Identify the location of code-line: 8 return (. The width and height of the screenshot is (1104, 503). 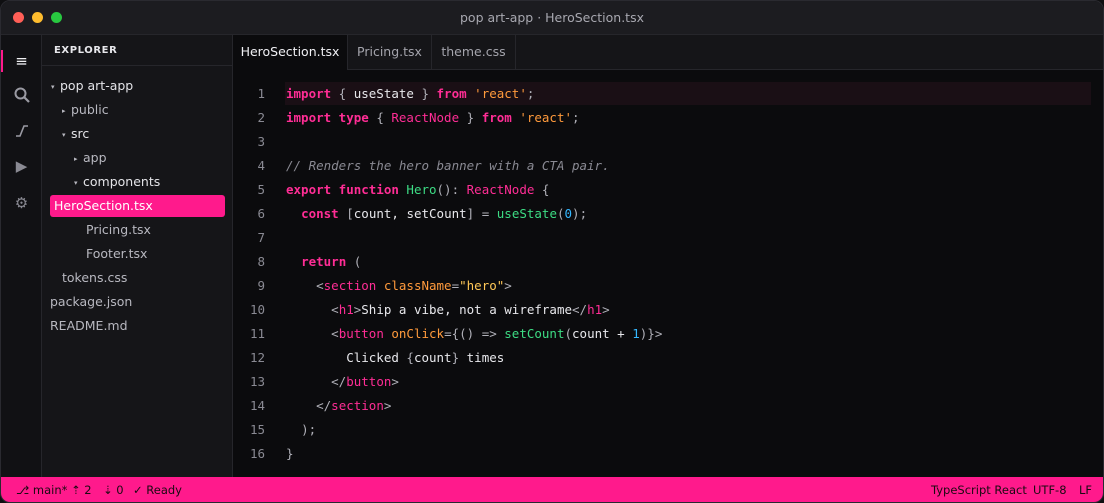
(668, 262).